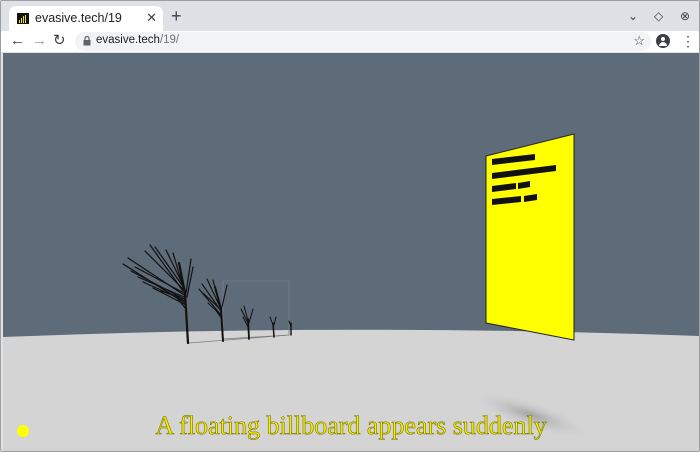 The image size is (700, 452). I want to click on site-favicon-icon, so click(23, 18).